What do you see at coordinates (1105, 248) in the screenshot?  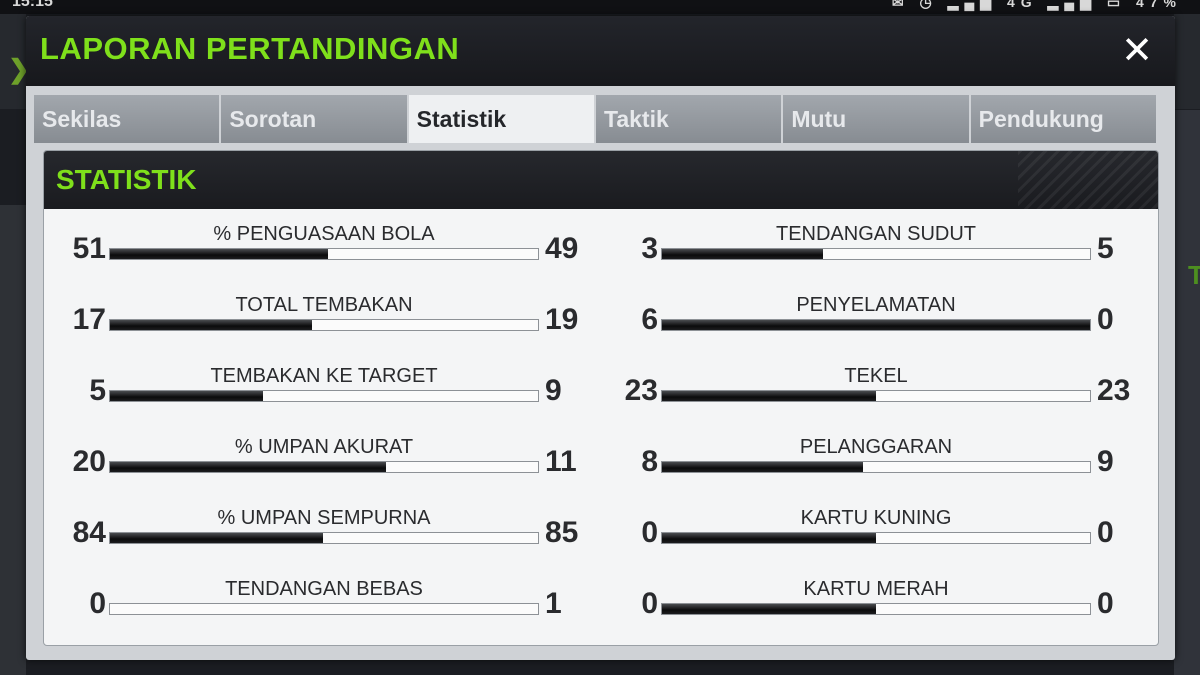 I see `stat-away-value: 5` at bounding box center [1105, 248].